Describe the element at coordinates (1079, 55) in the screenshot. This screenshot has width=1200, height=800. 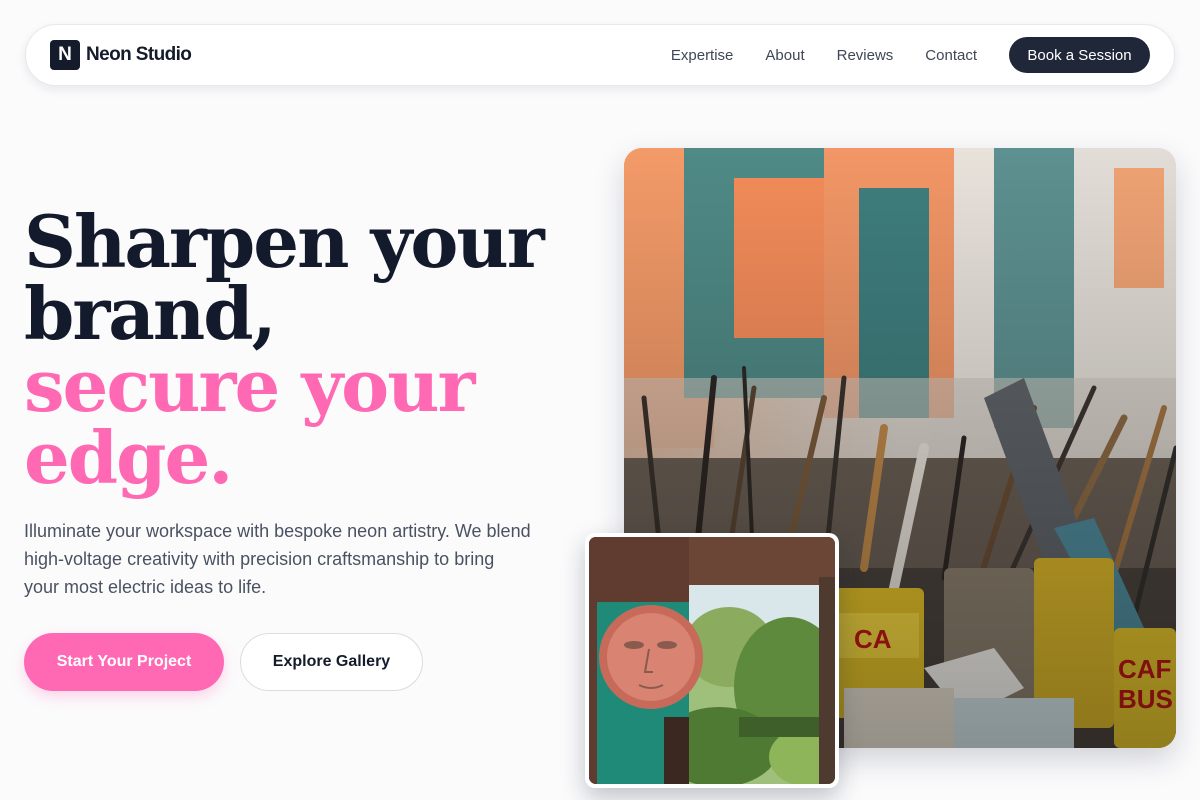
I see `book-session-button: Book a Session` at that location.